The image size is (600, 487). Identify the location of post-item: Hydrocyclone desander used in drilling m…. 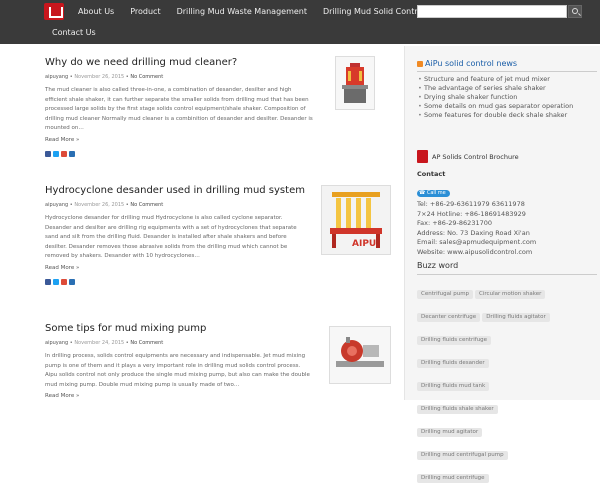
(220, 234).